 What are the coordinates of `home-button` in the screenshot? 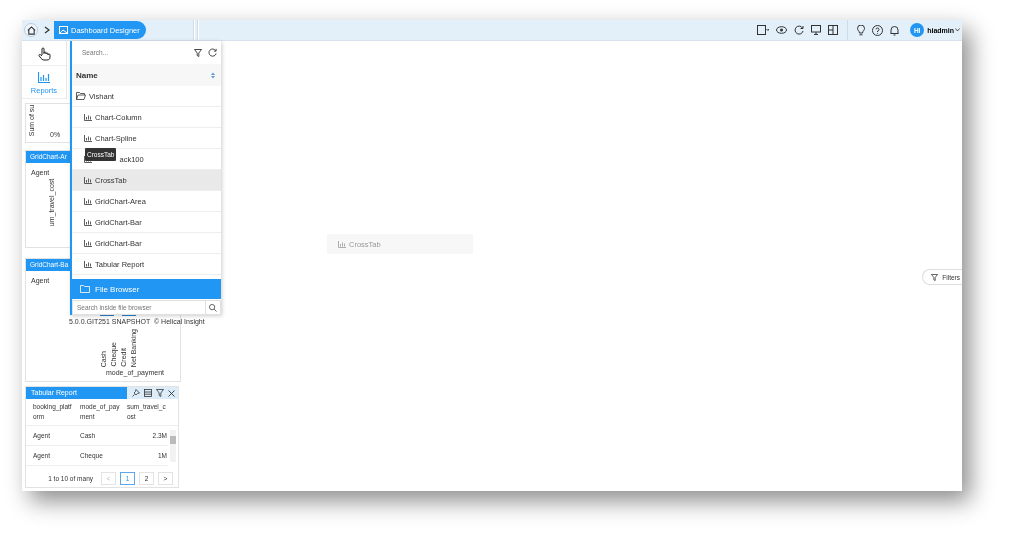 It's located at (31, 30).